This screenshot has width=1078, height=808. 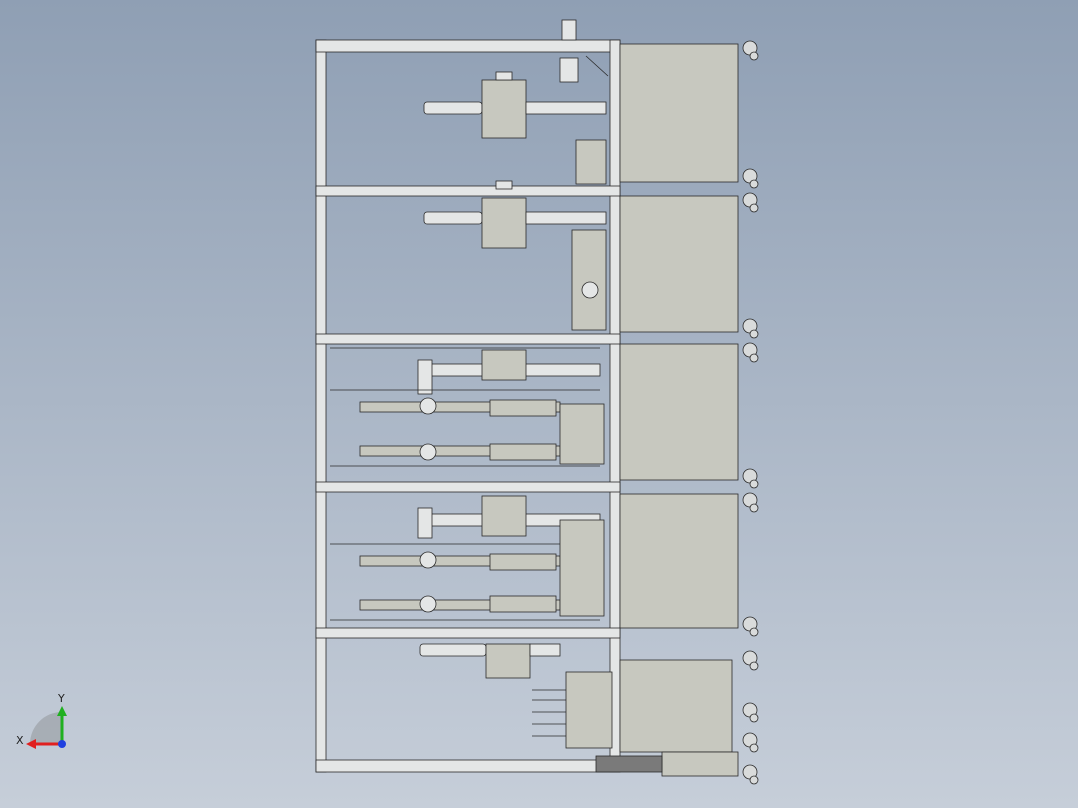 I want to click on triad-y-arrowhead, so click(x=62, y=711).